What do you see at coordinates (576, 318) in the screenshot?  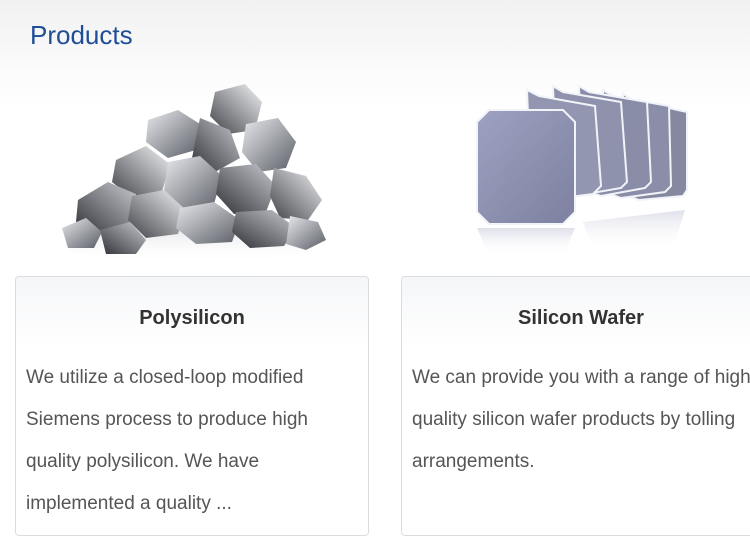 I see `product-title: Silicon Wafer` at bounding box center [576, 318].